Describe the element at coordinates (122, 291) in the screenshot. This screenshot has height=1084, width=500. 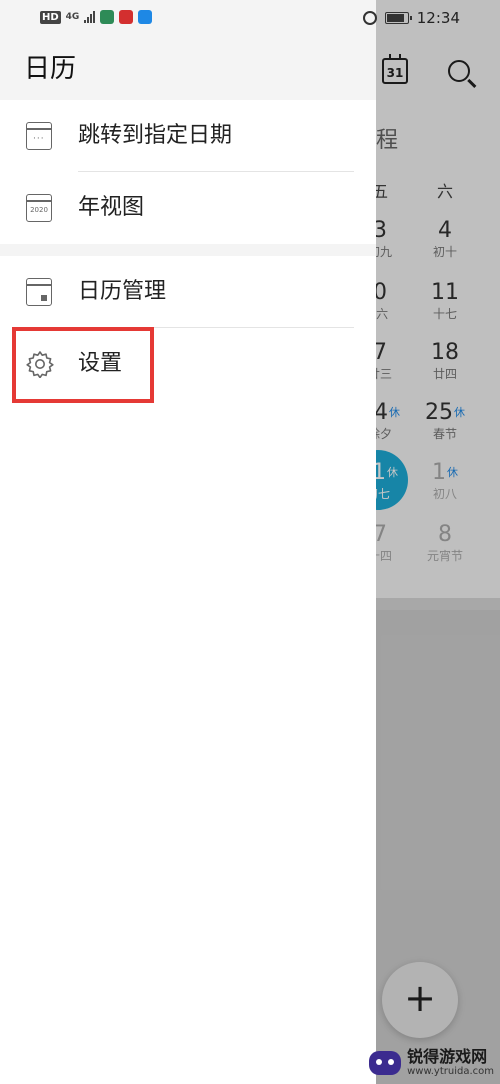
I see `menu-item-label: 日历管理` at that location.